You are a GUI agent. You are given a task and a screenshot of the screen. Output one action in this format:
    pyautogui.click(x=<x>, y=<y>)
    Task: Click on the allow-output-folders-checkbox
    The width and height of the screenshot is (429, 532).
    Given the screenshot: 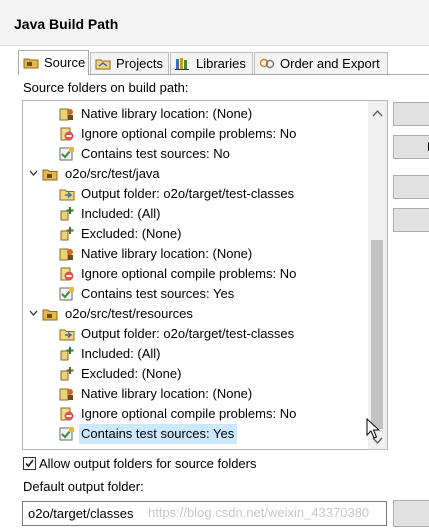 What is the action you would take?
    pyautogui.click(x=29, y=463)
    